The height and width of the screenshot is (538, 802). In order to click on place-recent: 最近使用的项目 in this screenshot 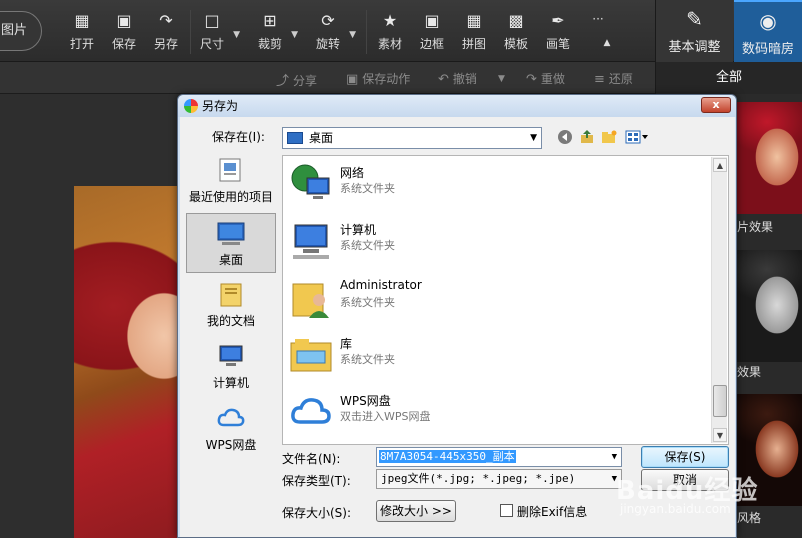, I will do `click(231, 181)`.